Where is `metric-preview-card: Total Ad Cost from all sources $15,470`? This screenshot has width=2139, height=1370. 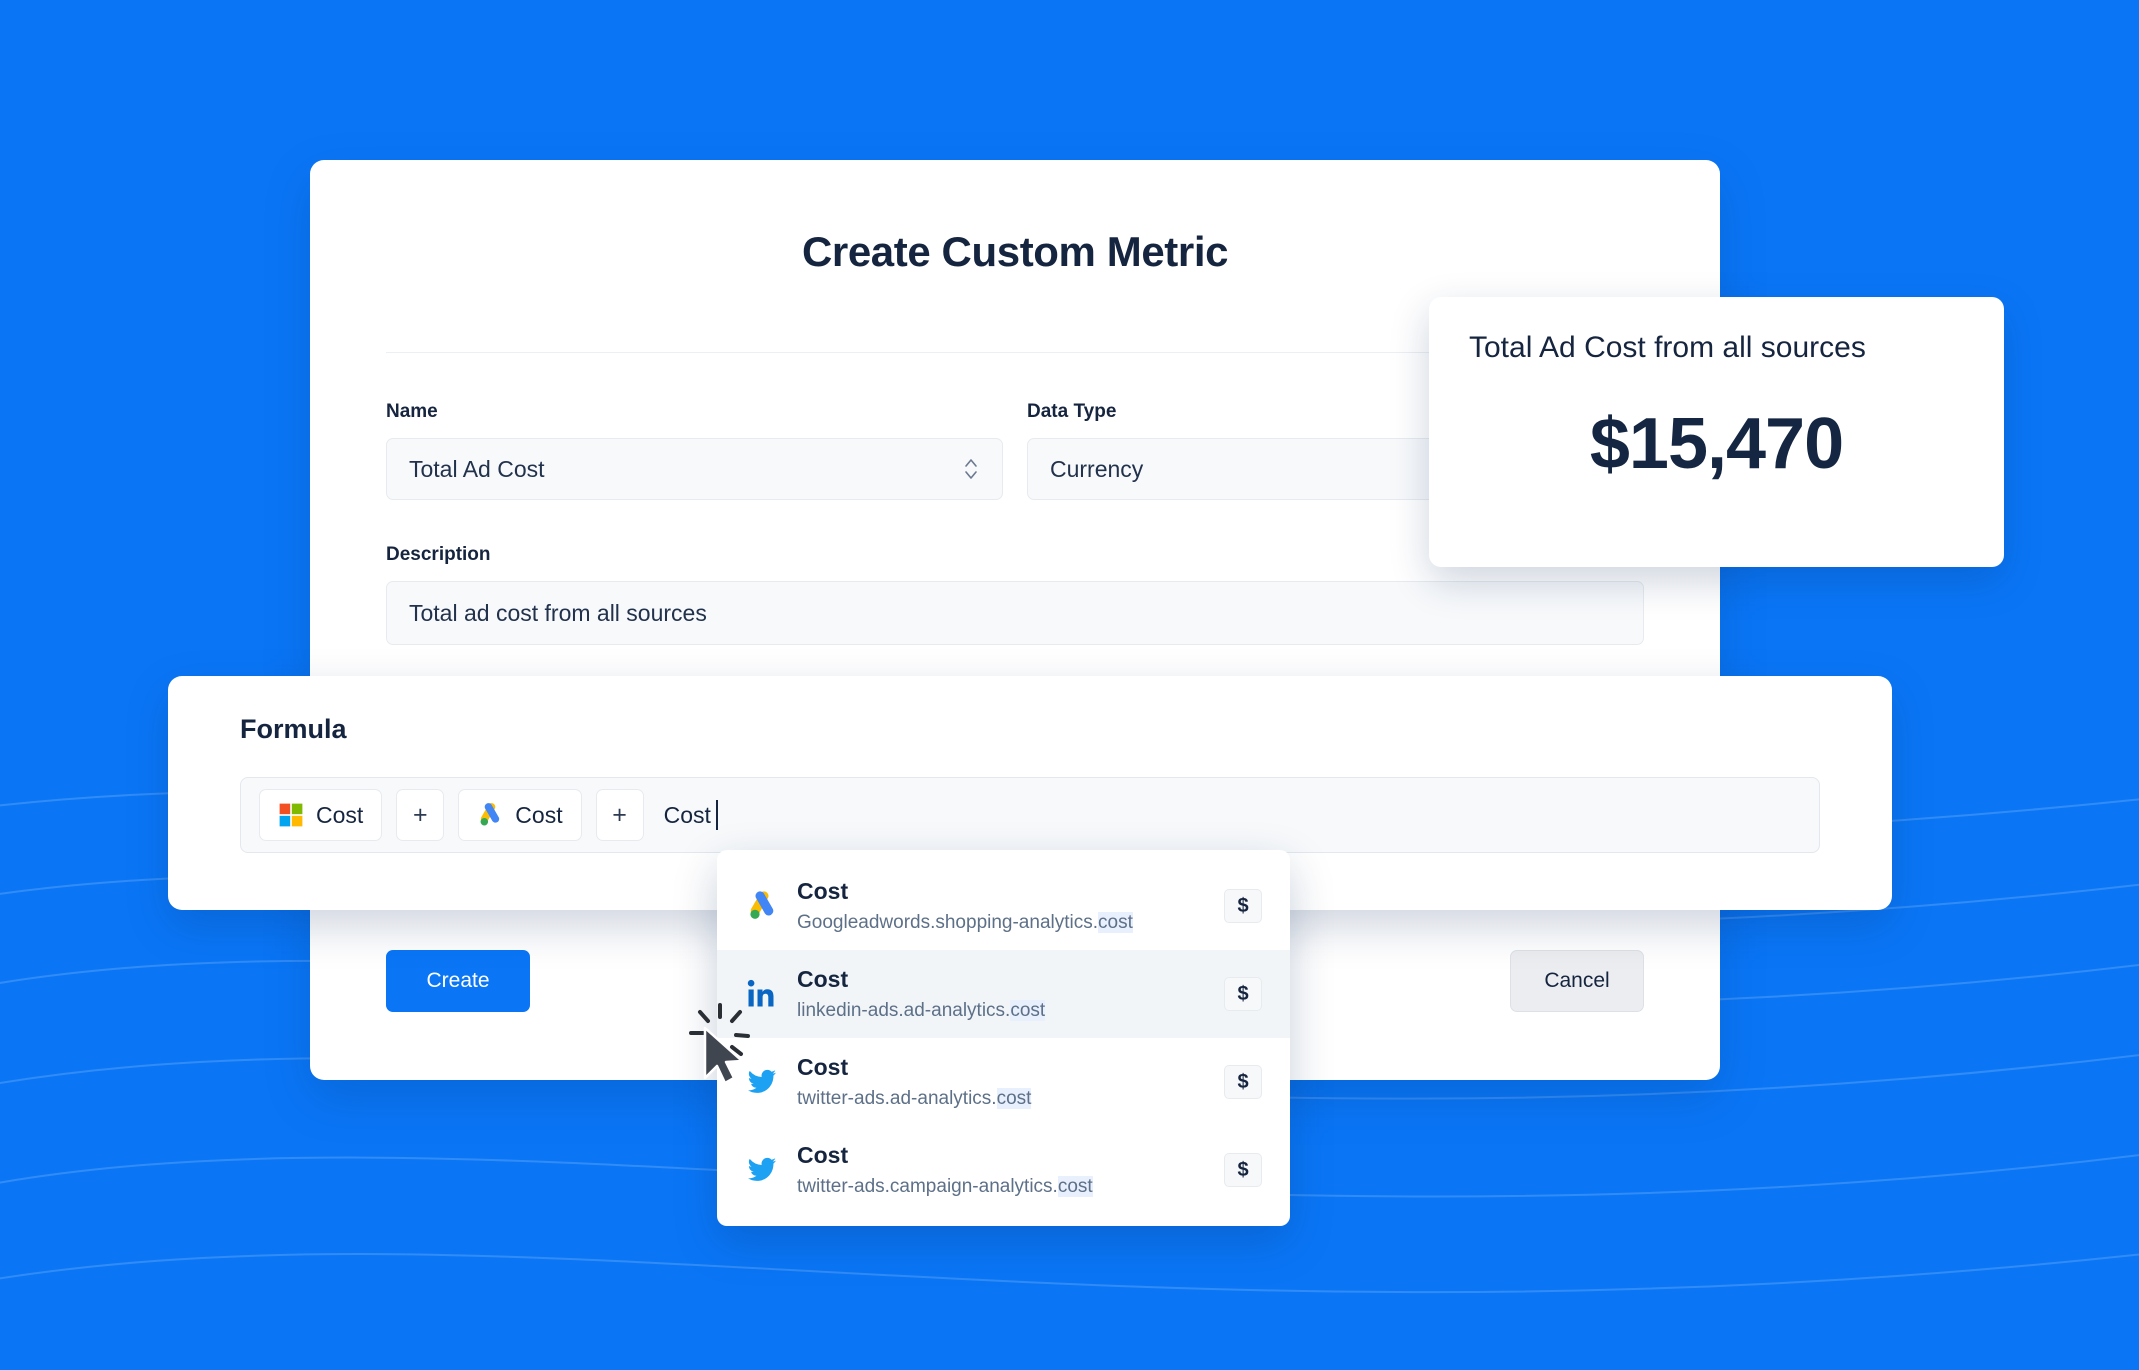 metric-preview-card: Total Ad Cost from all sources $15,470 is located at coordinates (1716, 432).